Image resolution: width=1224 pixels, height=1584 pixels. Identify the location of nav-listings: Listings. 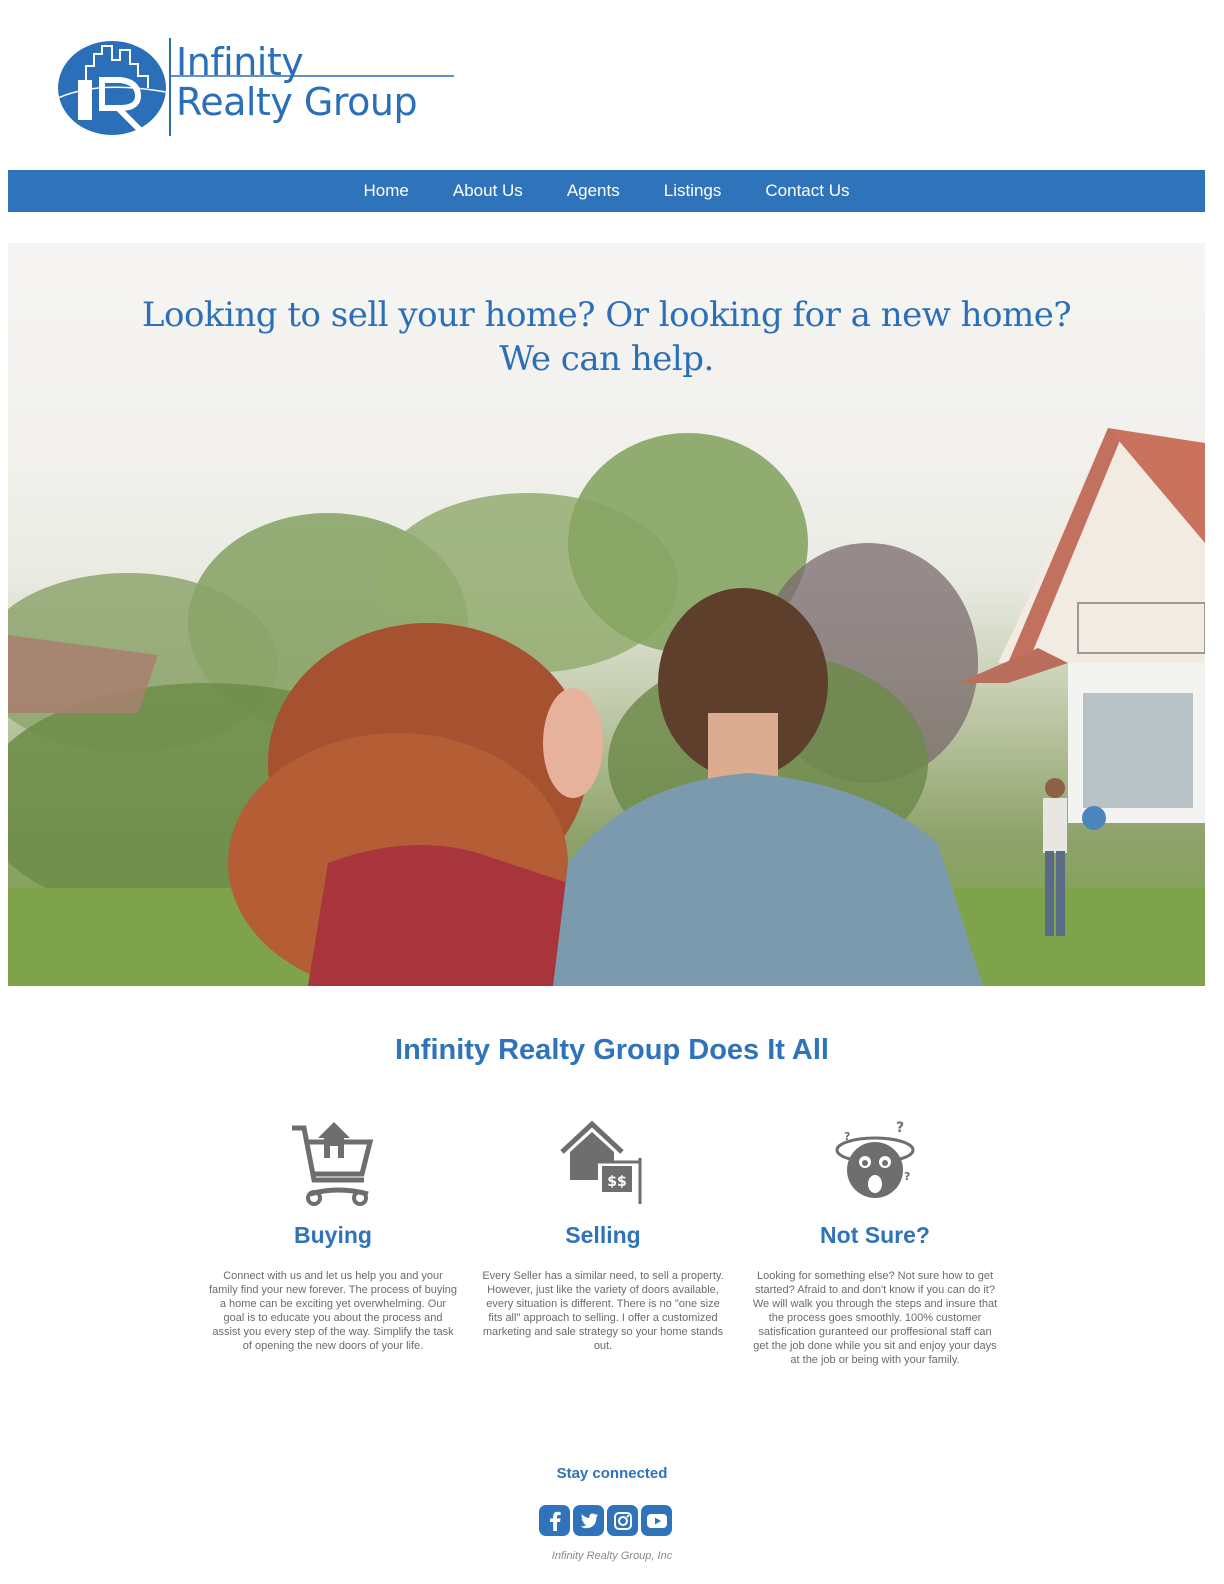
(693, 191).